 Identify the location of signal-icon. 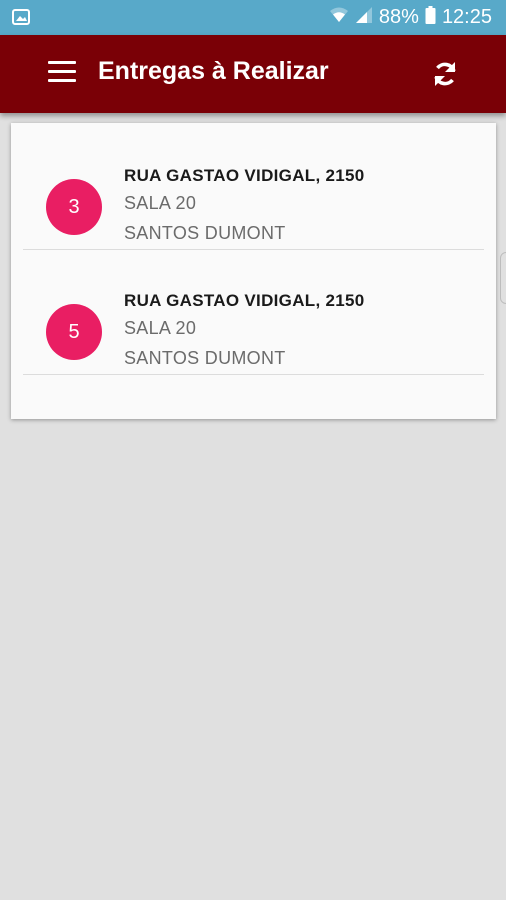
(364, 18).